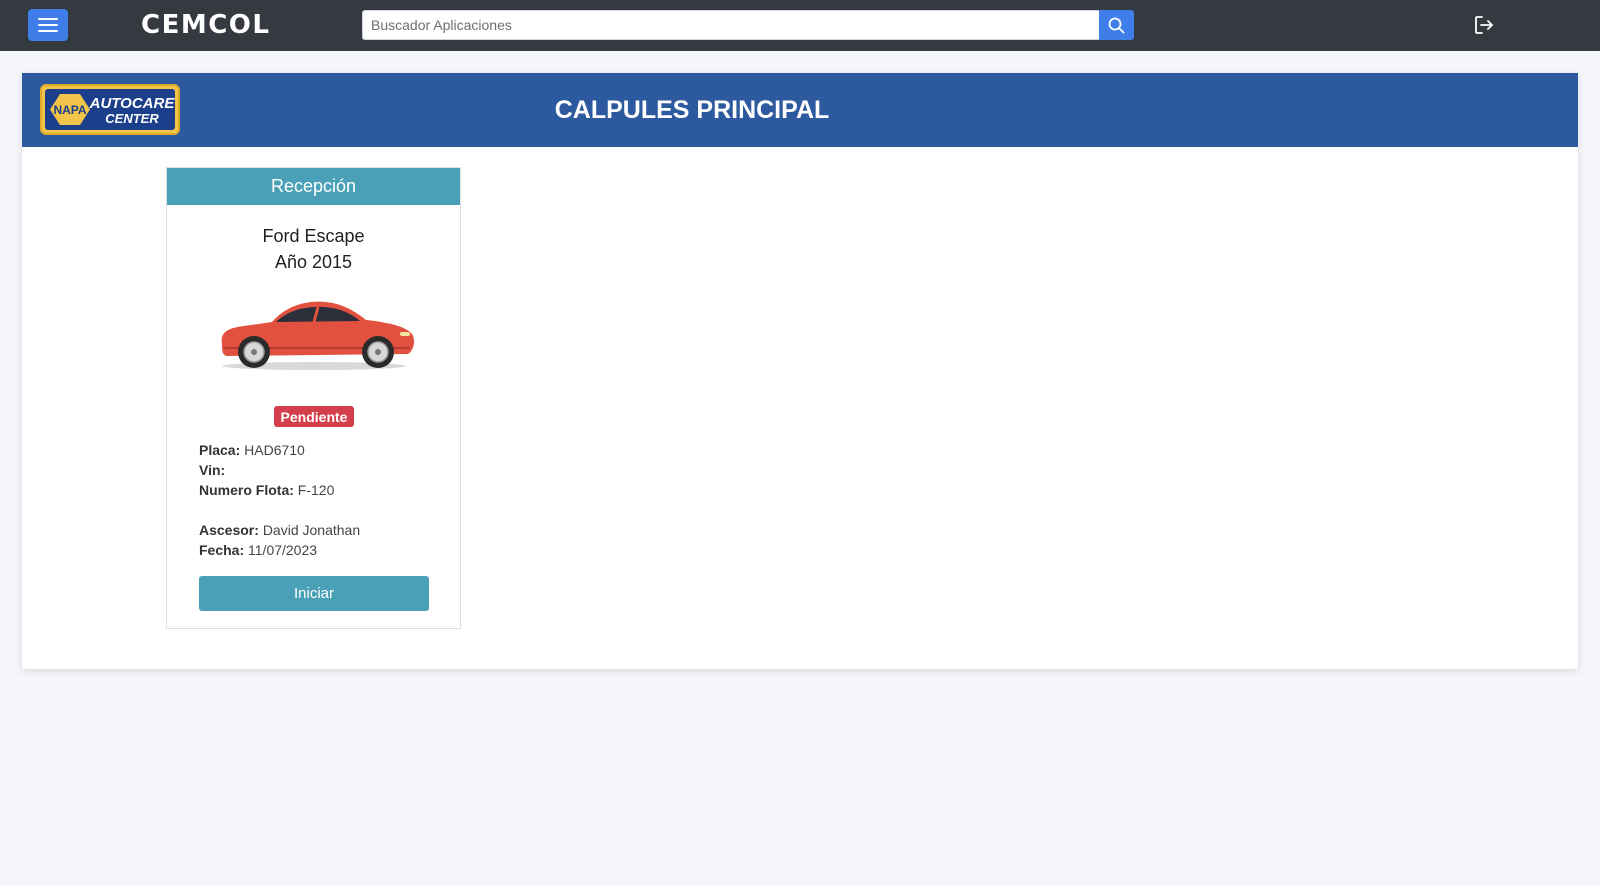  I want to click on fecha-row: Fecha: 11/07/2023, so click(279, 550).